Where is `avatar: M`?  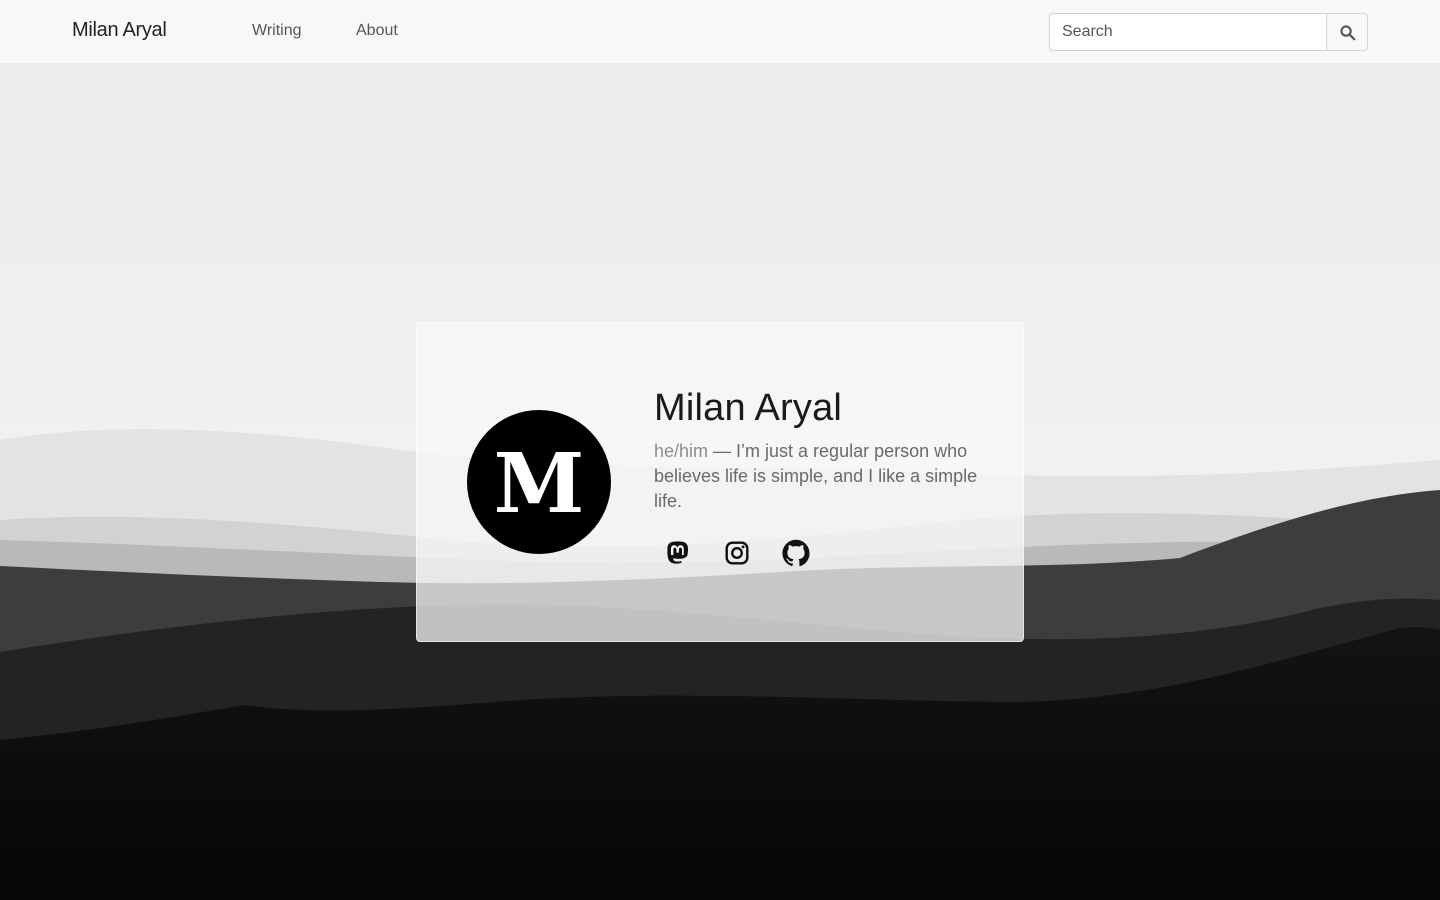 avatar: M is located at coordinates (539, 482).